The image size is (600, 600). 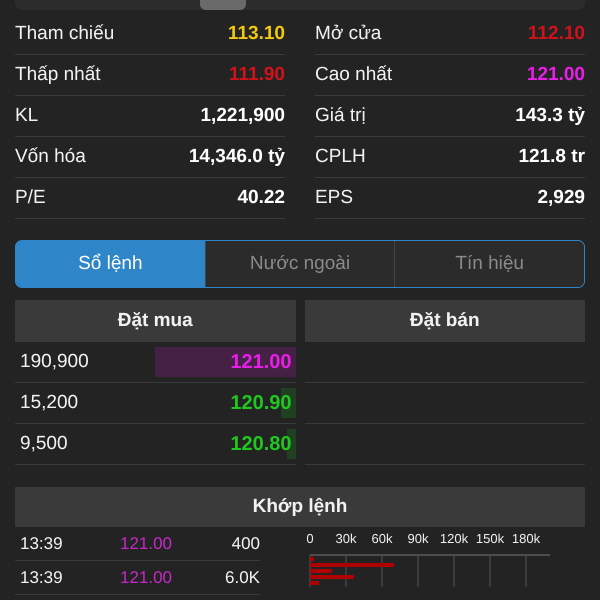 I want to click on axis-tick-label: 0, so click(x=310, y=538).